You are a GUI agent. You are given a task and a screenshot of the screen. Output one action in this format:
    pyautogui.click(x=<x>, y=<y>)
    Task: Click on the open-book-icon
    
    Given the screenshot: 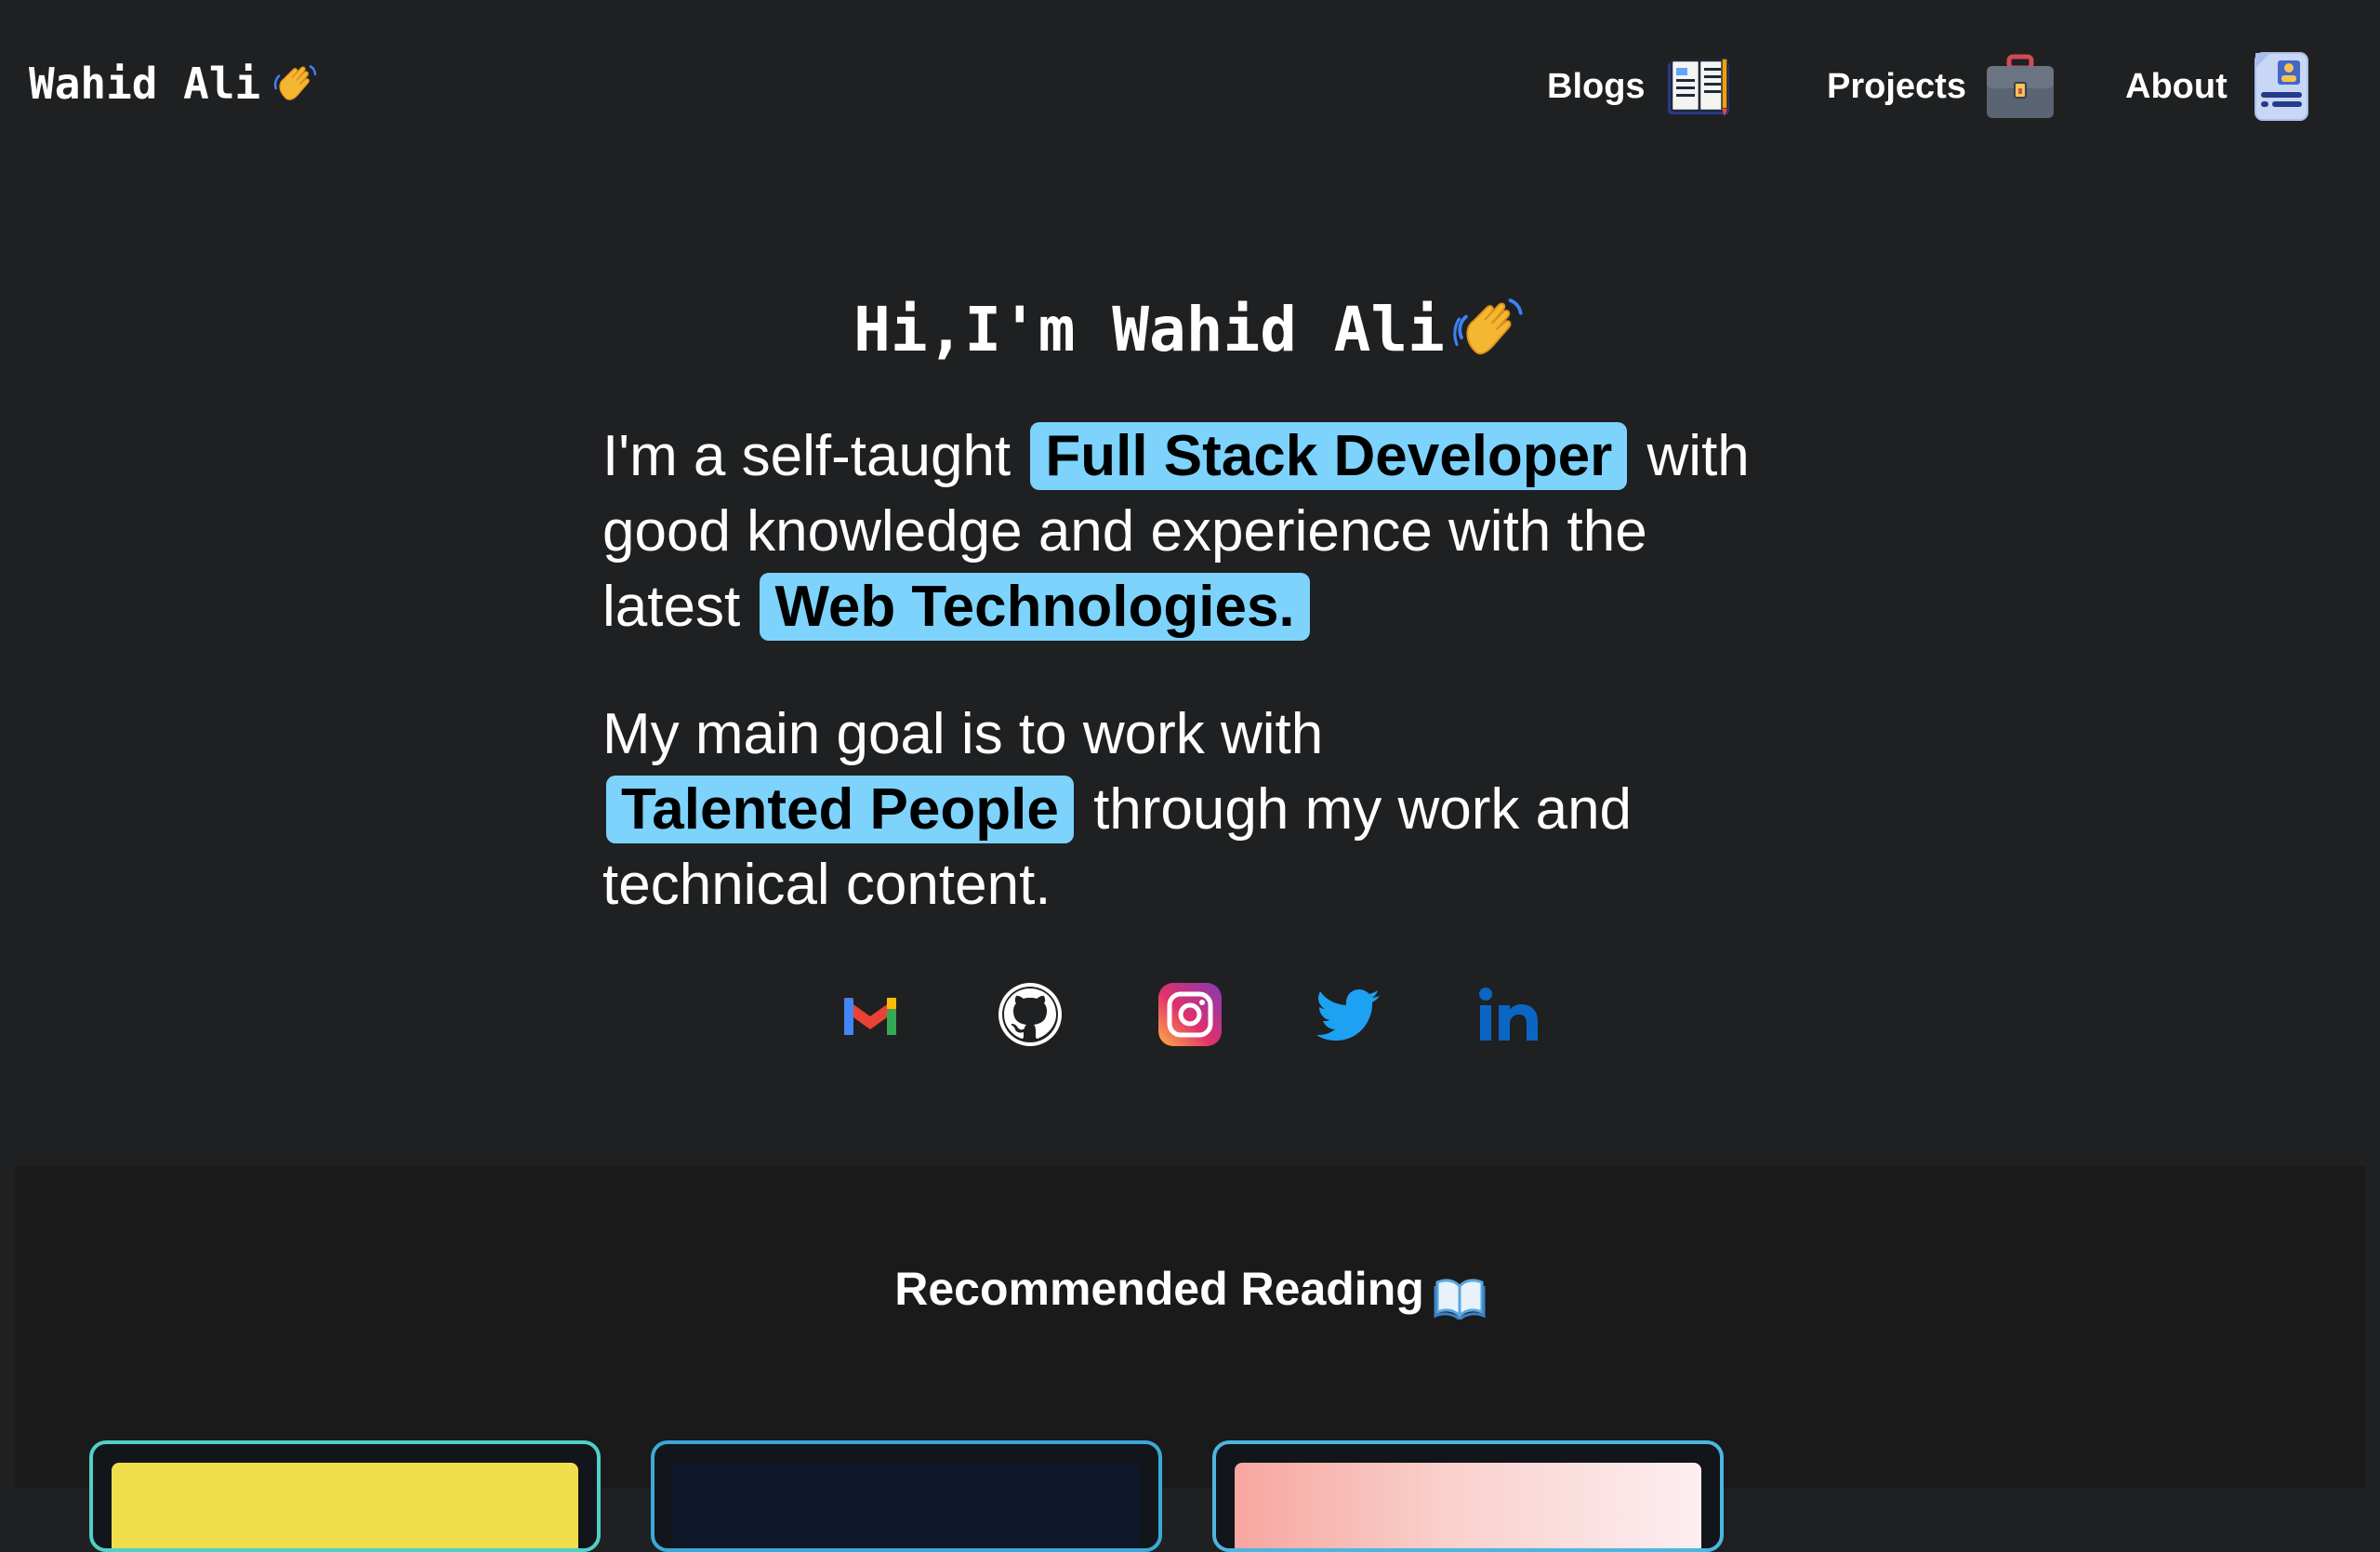 What is the action you would take?
    pyautogui.click(x=1460, y=1294)
    